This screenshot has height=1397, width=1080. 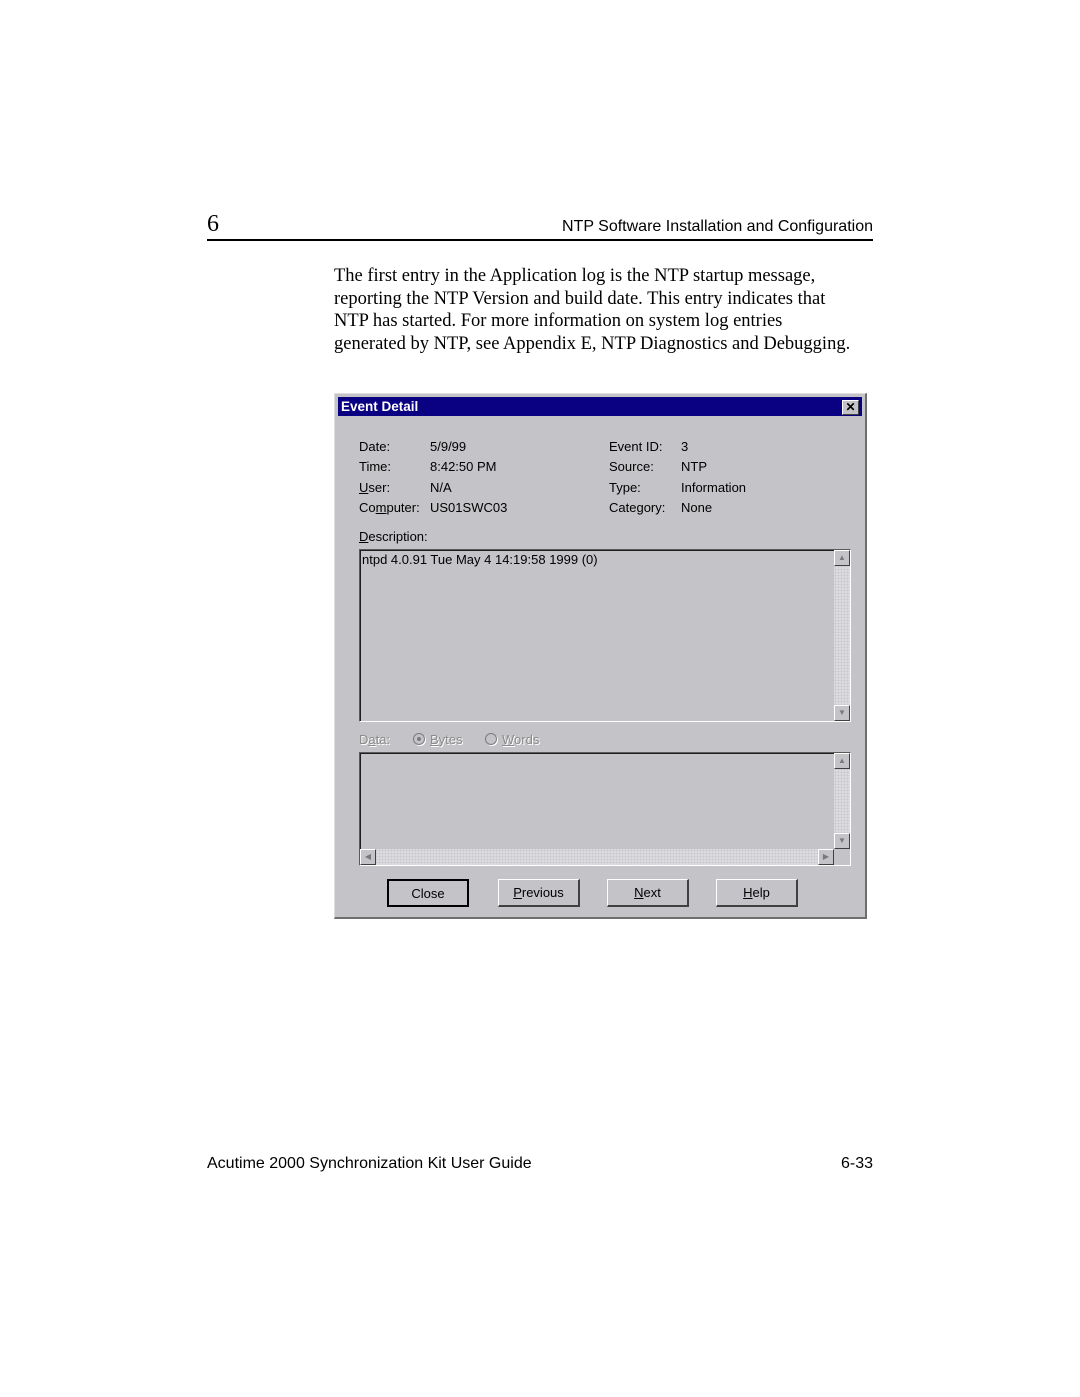 What do you see at coordinates (403, 507) in the screenshot?
I see `computer-label-rest: puter:` at bounding box center [403, 507].